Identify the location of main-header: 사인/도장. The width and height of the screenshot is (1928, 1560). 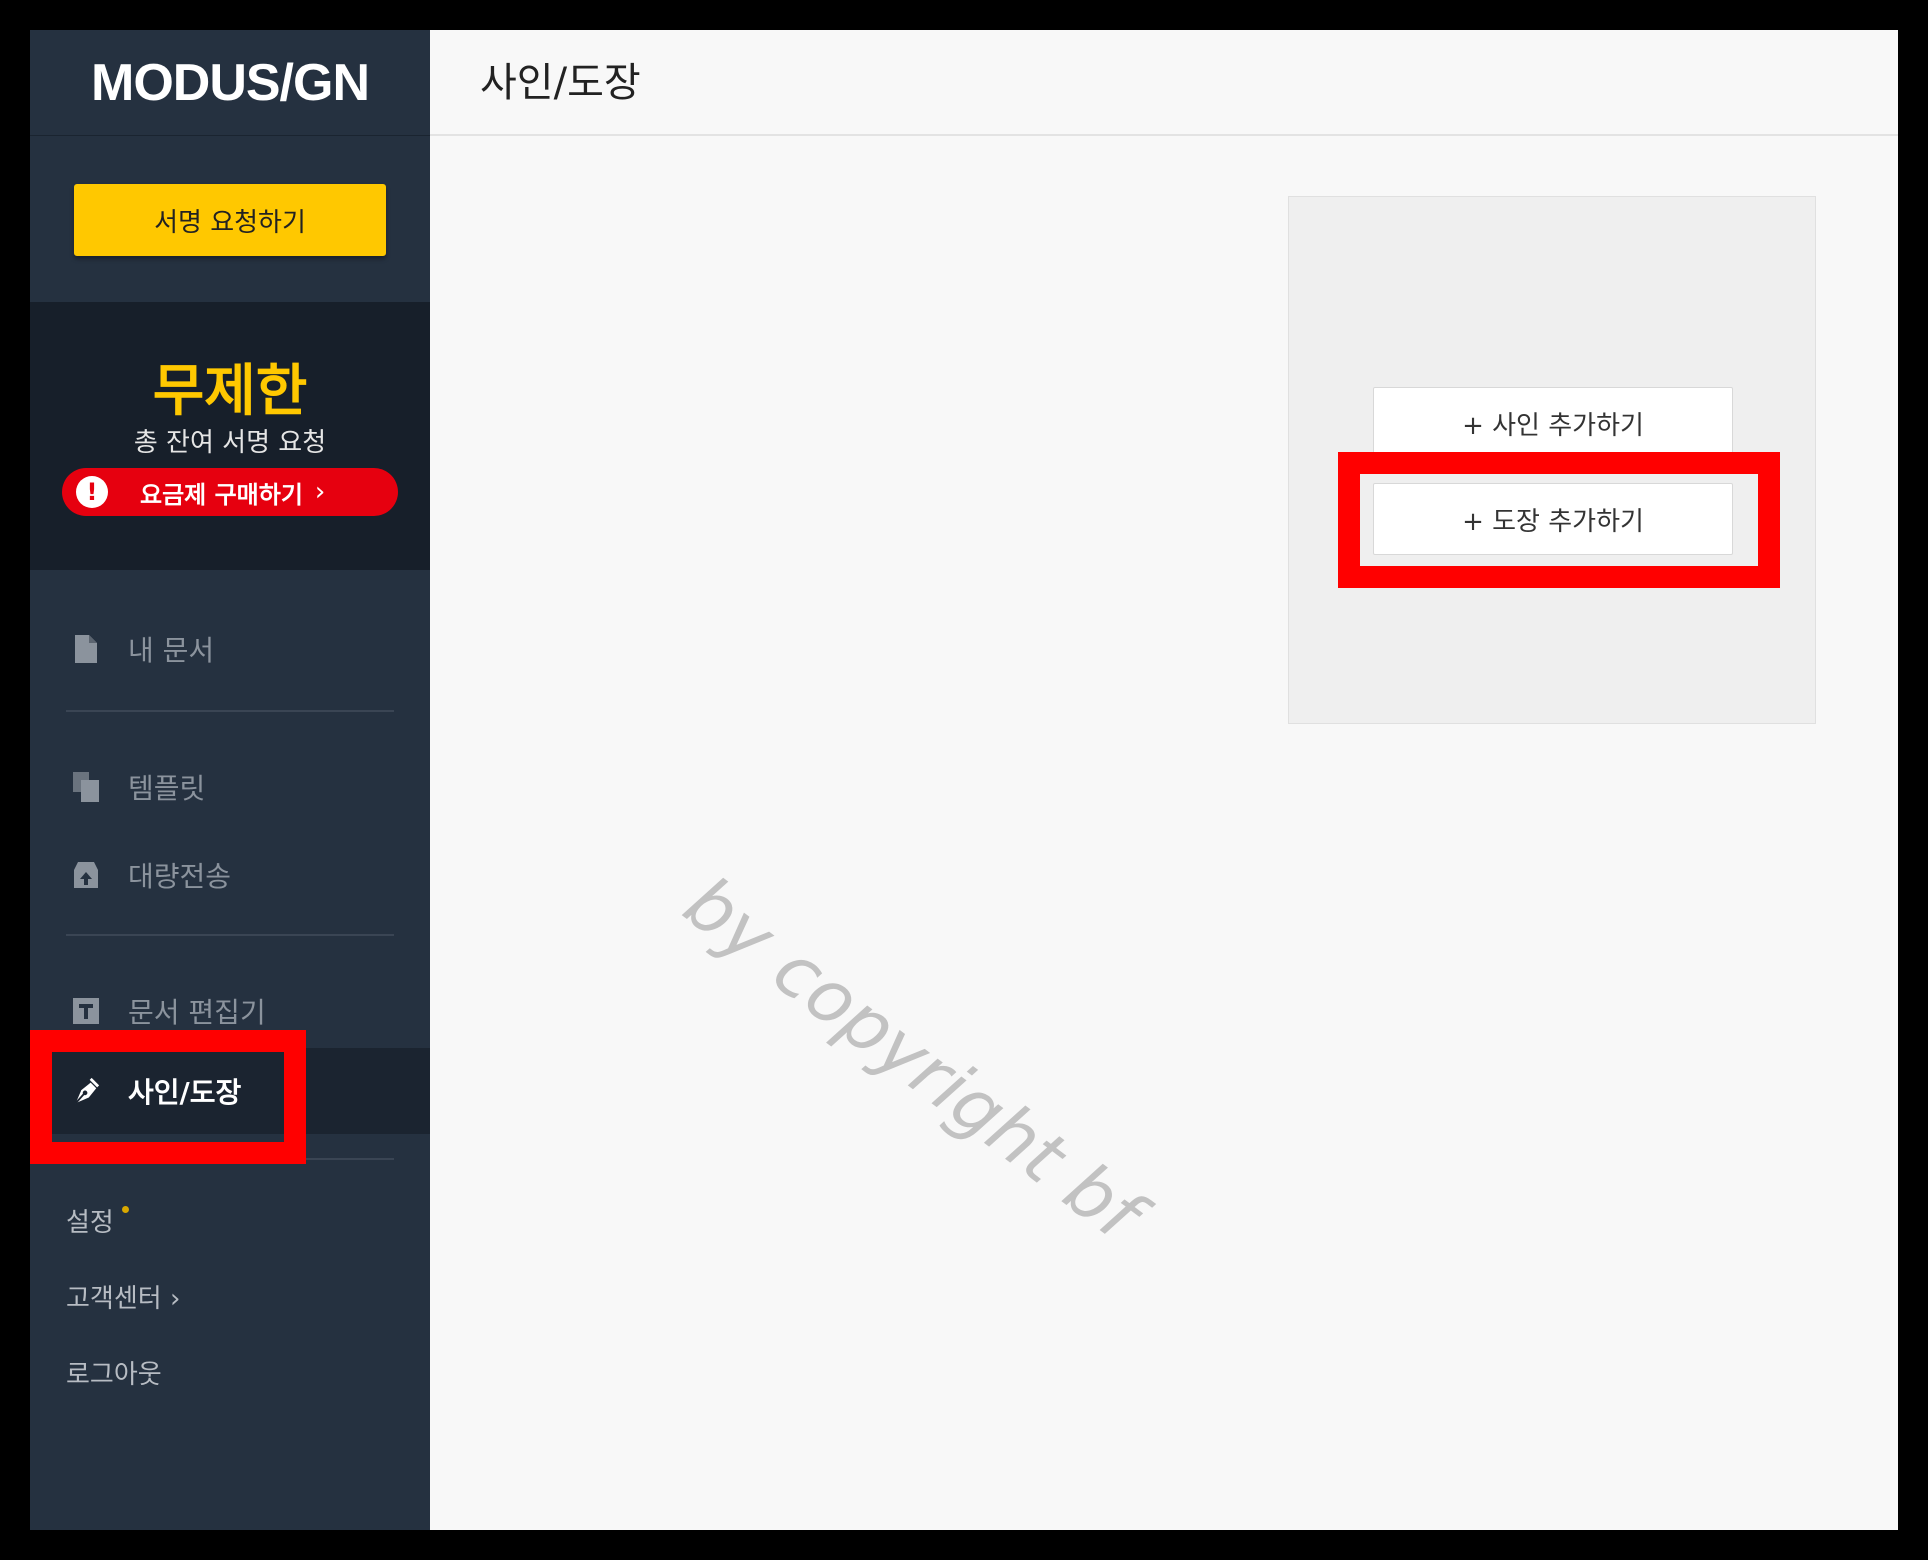
(1164, 83).